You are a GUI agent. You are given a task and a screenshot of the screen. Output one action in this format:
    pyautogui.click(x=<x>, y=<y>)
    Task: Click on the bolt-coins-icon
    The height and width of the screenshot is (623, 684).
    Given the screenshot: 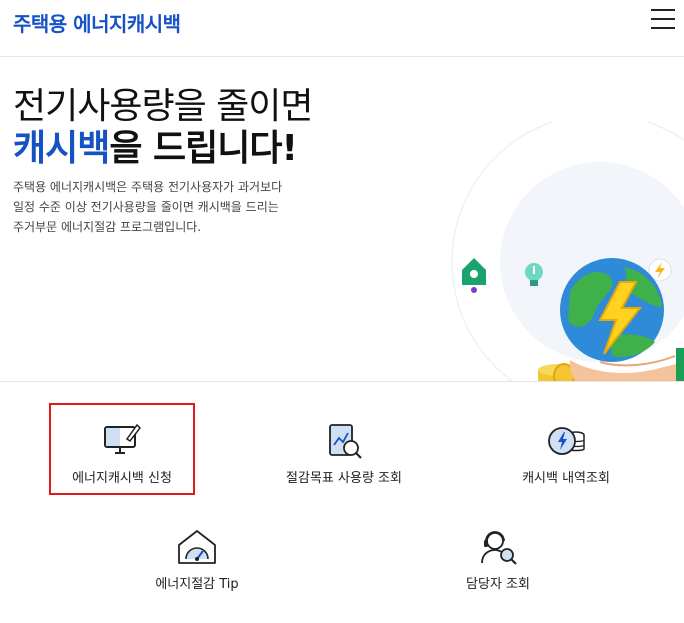 What is the action you would take?
    pyautogui.click(x=566, y=441)
    